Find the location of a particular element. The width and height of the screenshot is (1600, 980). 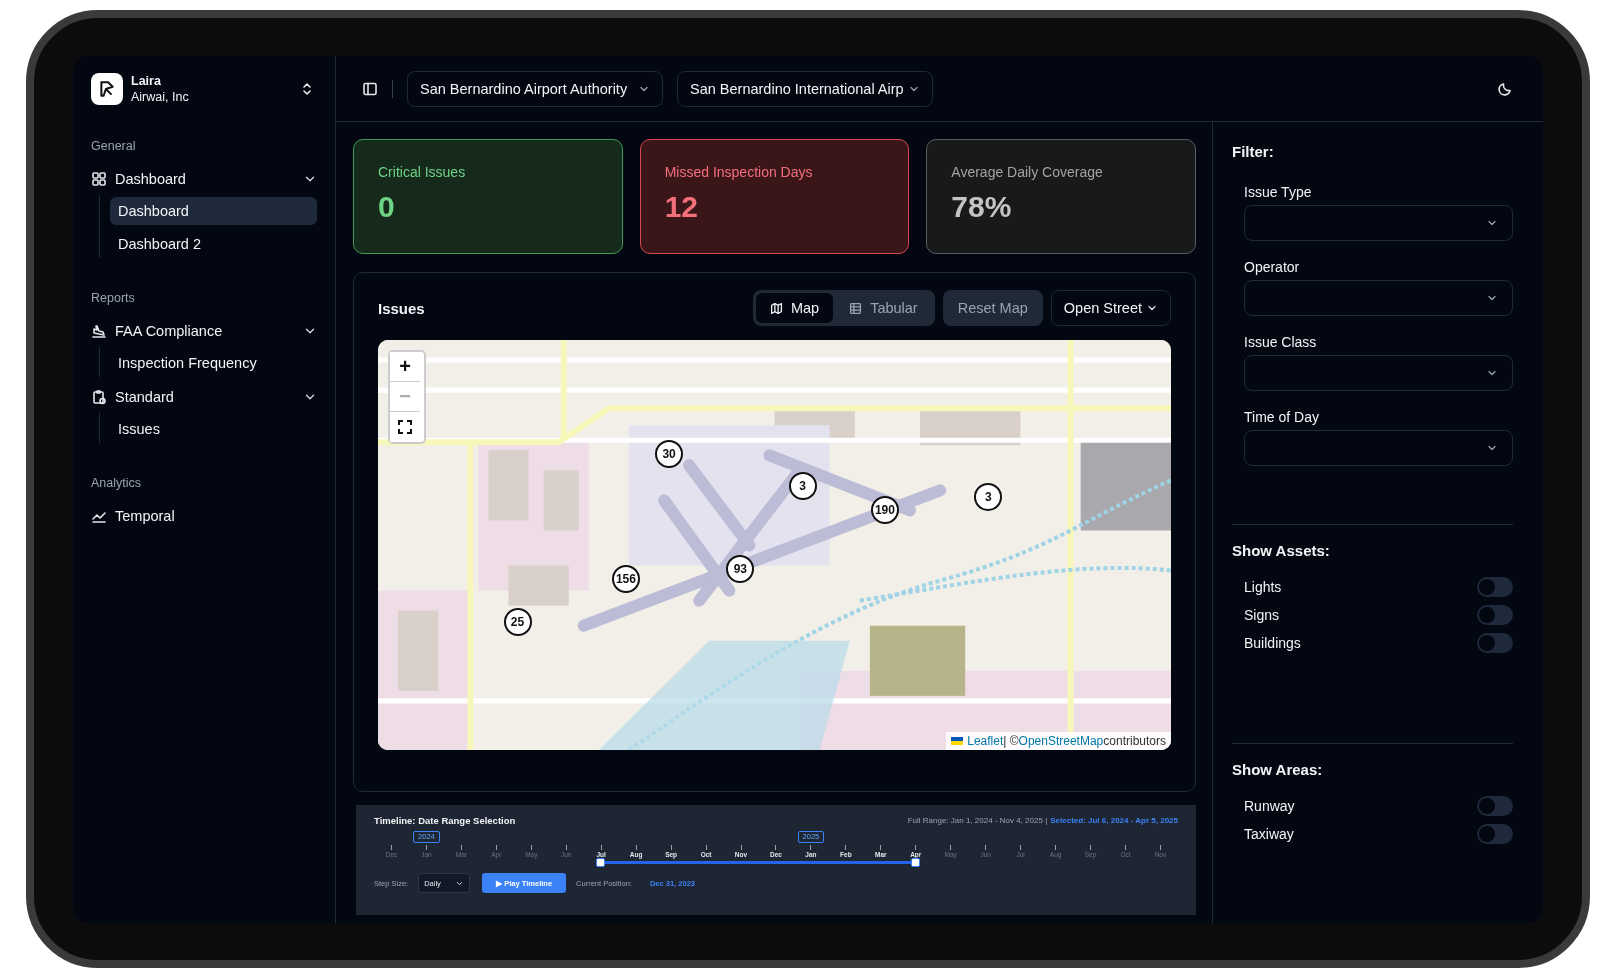

plane-landing-icon is located at coordinates (99, 331).